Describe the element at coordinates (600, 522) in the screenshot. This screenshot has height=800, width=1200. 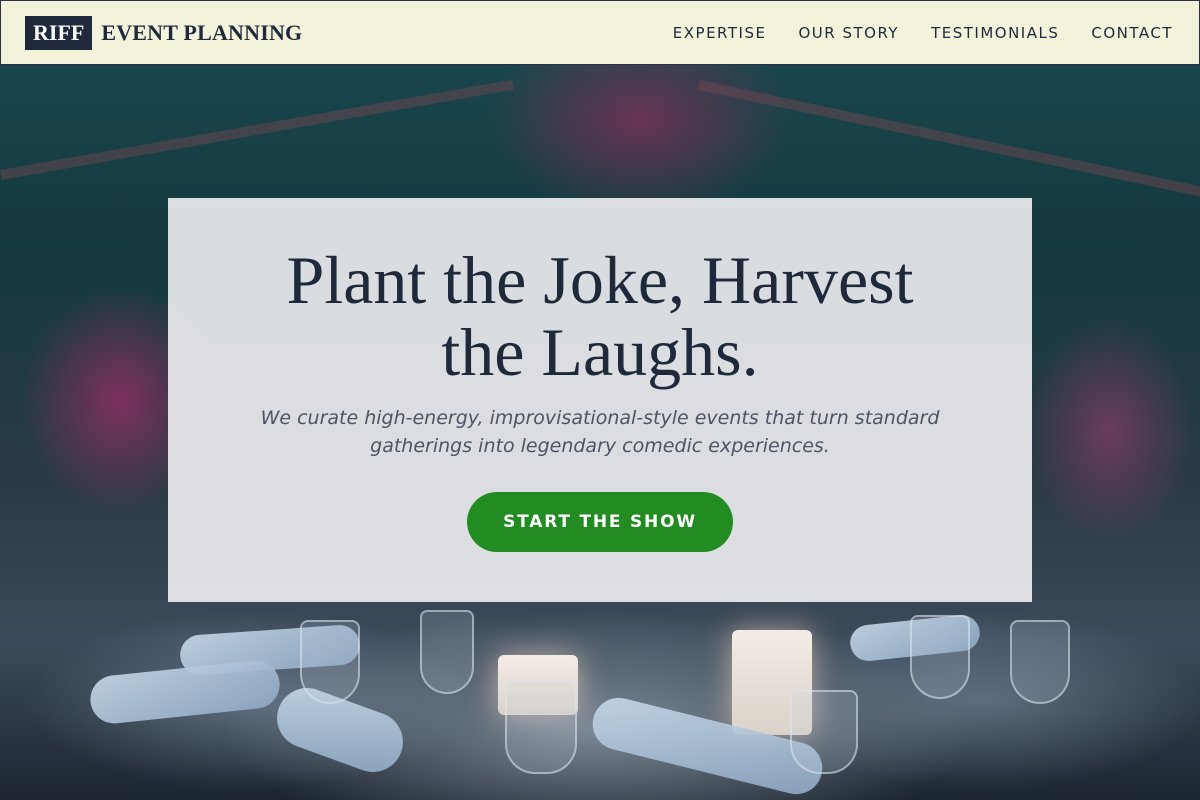
I see `start-the-show-button: START THE SHOW` at that location.